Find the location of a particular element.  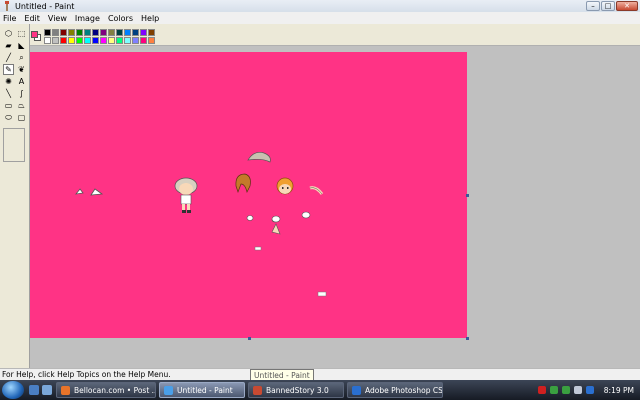

airbrush-icon: ✺ is located at coordinates (8, 81).